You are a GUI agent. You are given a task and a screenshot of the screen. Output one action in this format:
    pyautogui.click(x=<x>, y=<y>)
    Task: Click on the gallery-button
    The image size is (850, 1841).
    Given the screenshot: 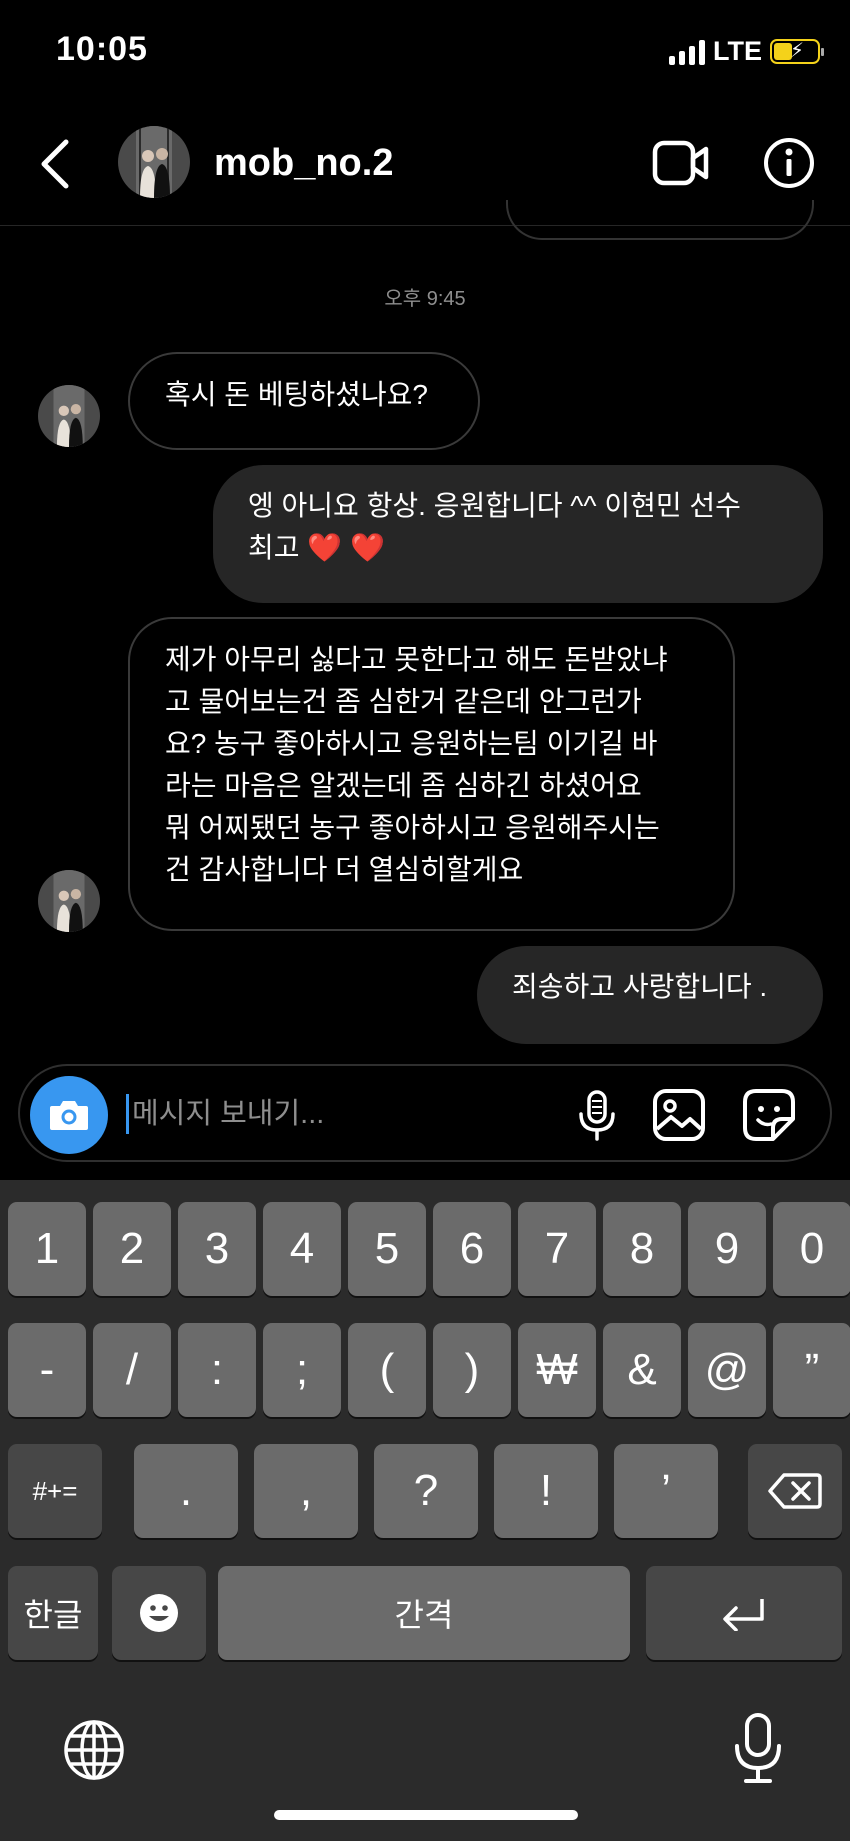 What is the action you would take?
    pyautogui.click(x=679, y=1115)
    